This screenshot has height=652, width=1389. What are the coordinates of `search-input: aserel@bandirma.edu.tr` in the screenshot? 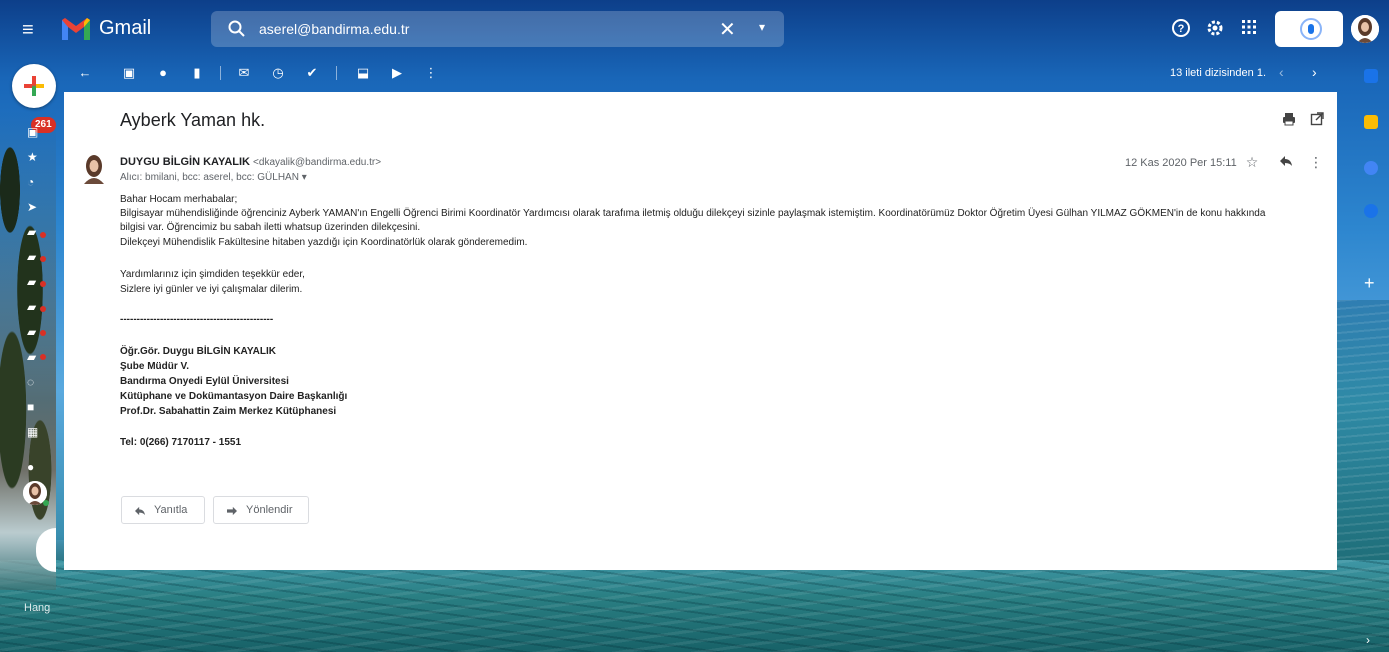 It's located at (334, 29).